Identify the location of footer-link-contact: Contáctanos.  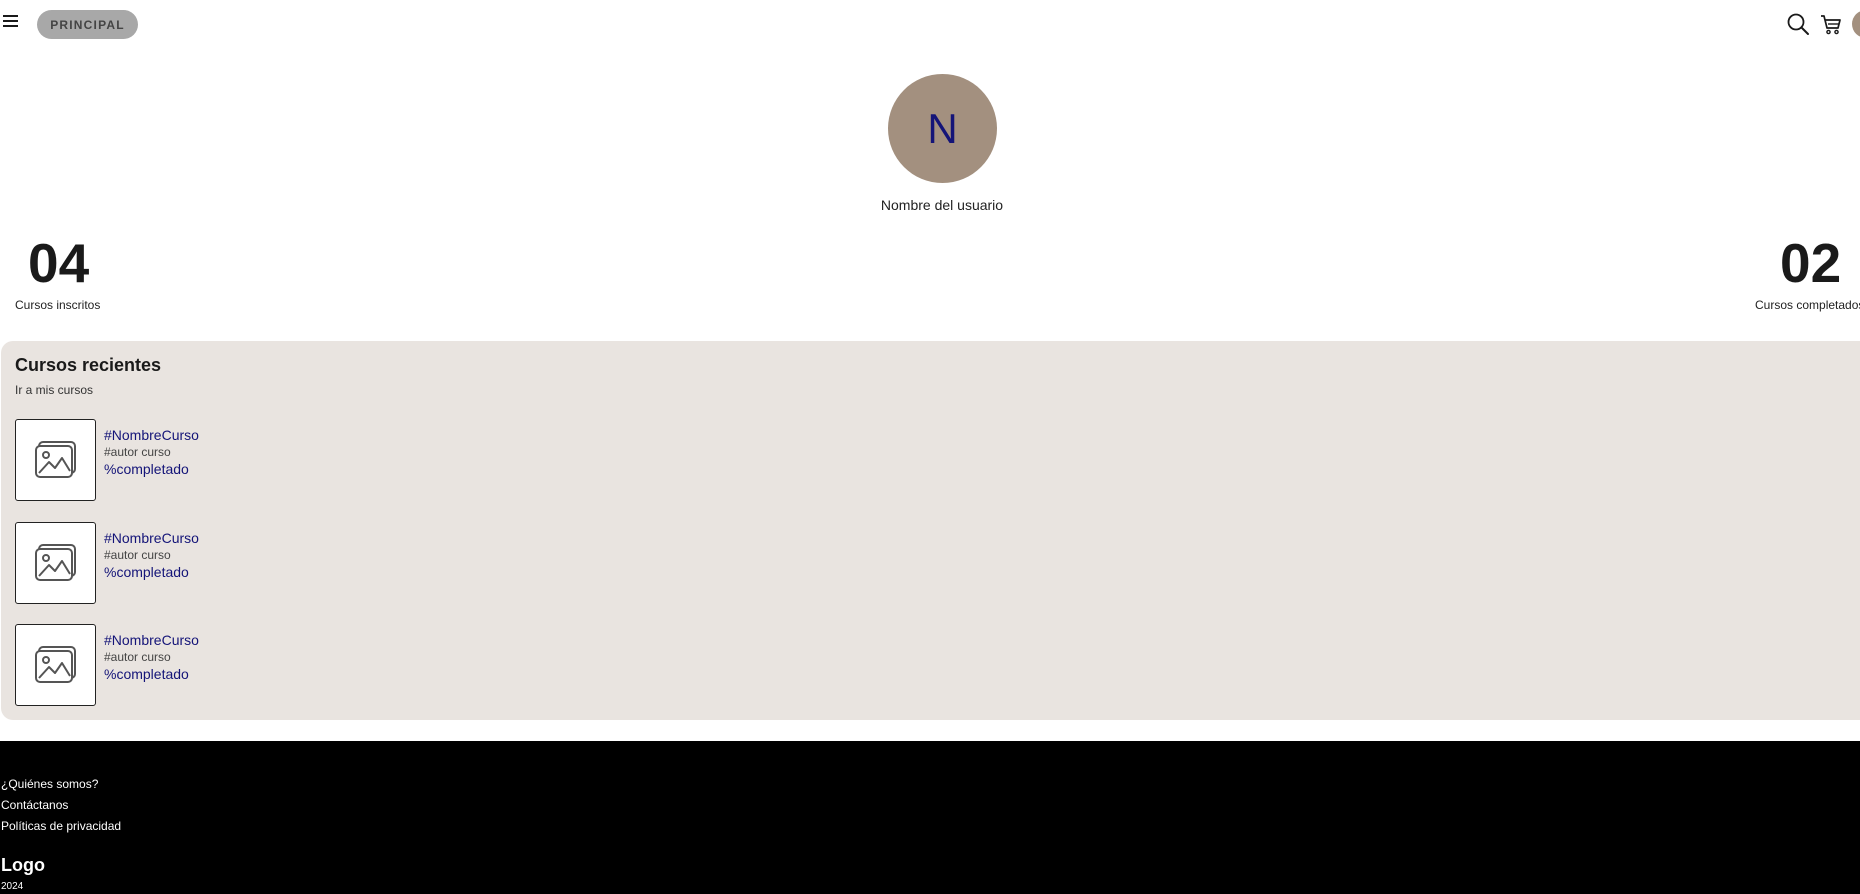
(34, 805).